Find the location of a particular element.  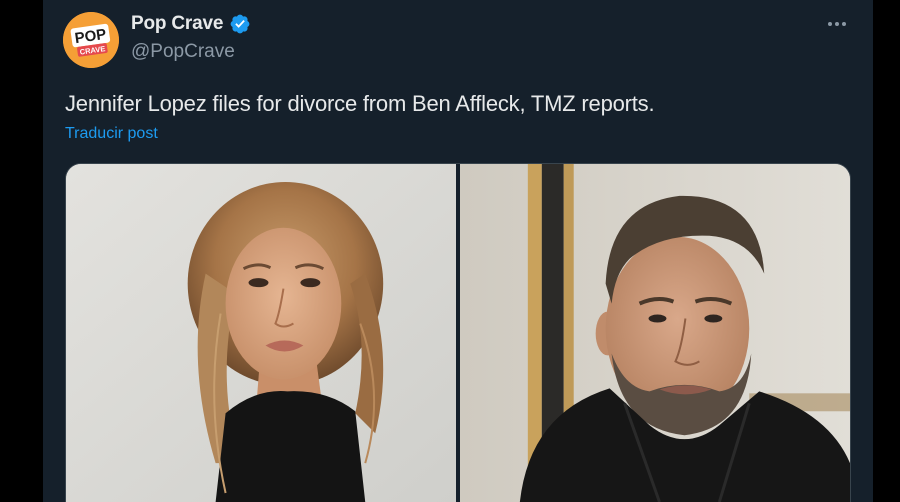

translate-post-link: Traducir post is located at coordinates (111, 134).